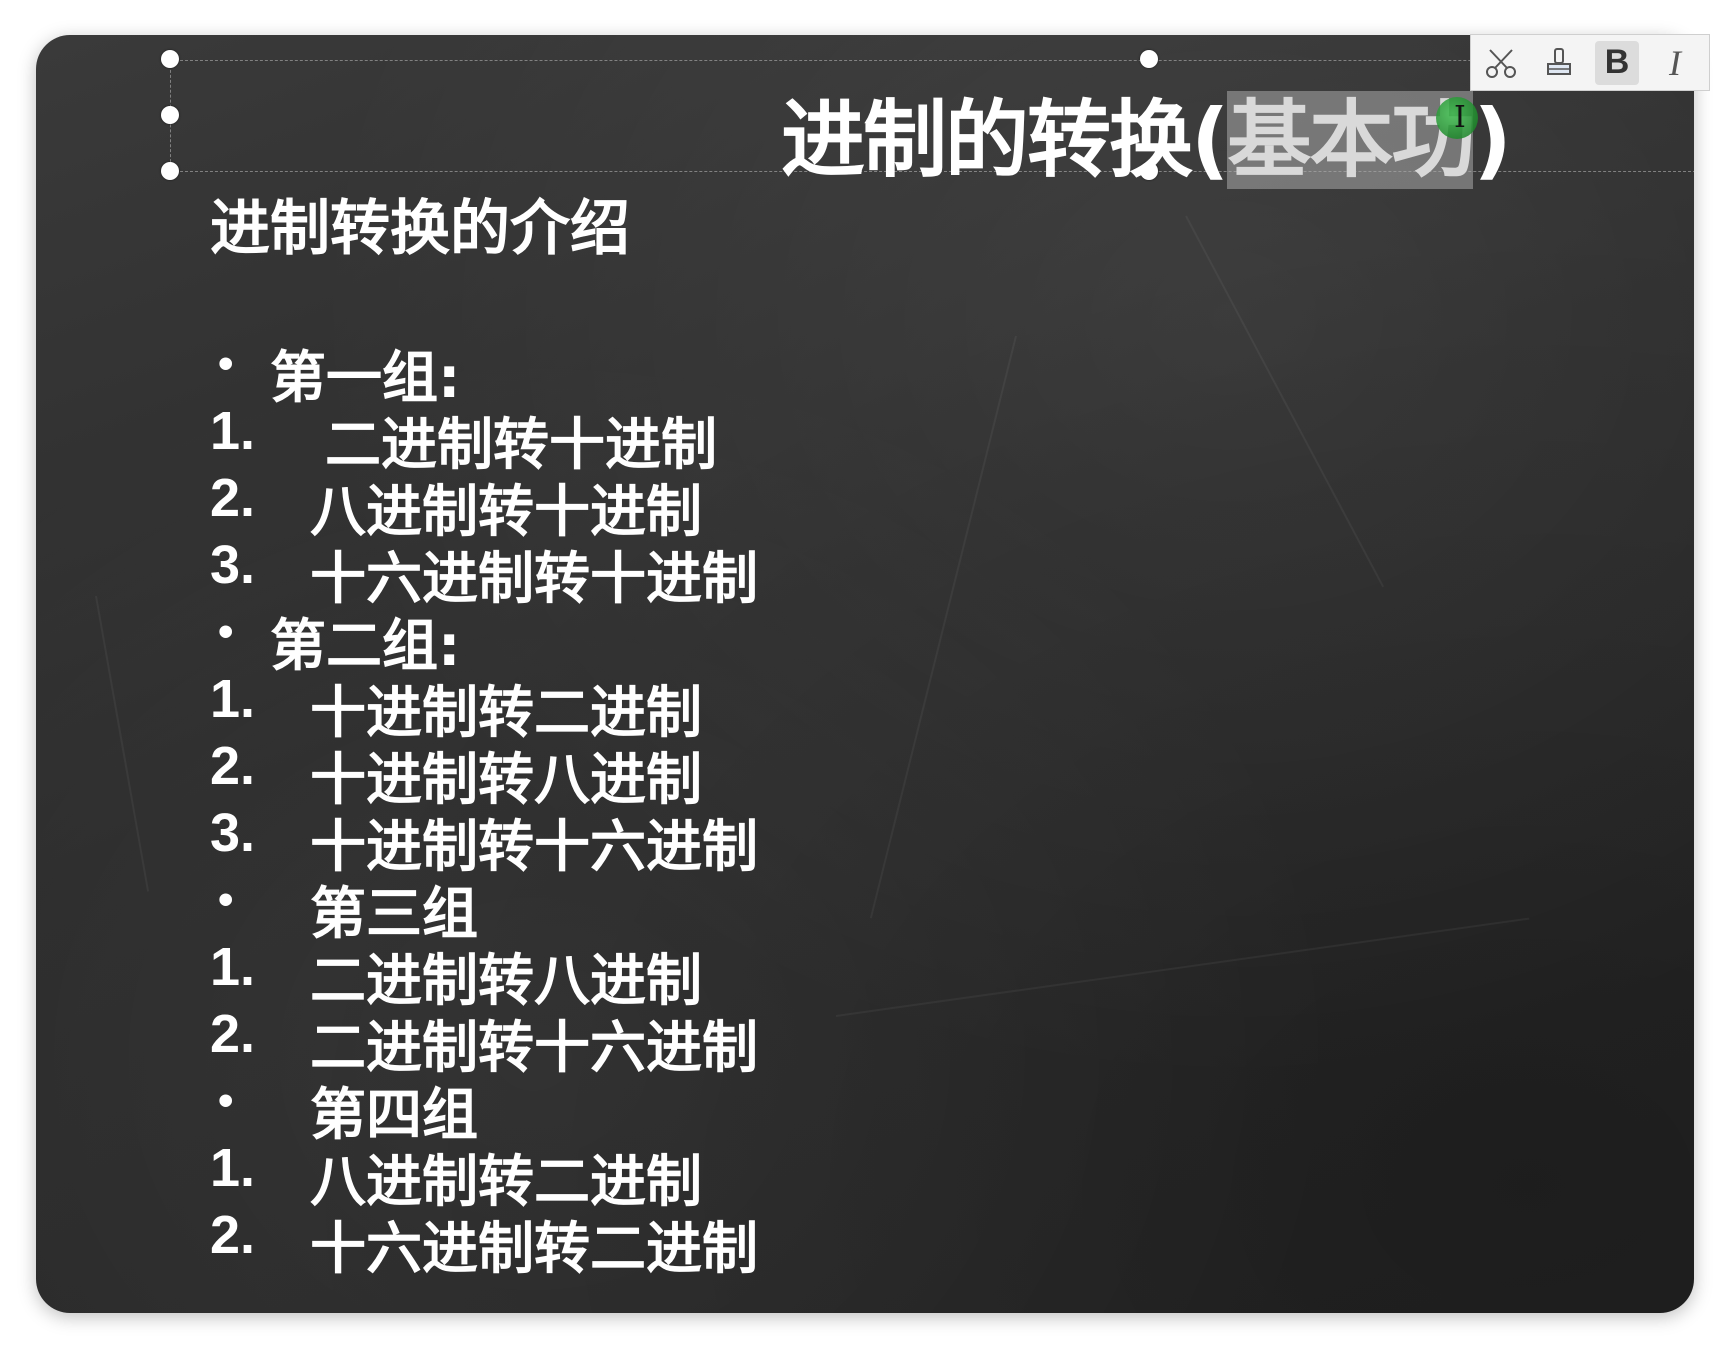  What do you see at coordinates (534, 1249) in the screenshot?
I see `list-item-text: 十六进制转二进制` at bounding box center [534, 1249].